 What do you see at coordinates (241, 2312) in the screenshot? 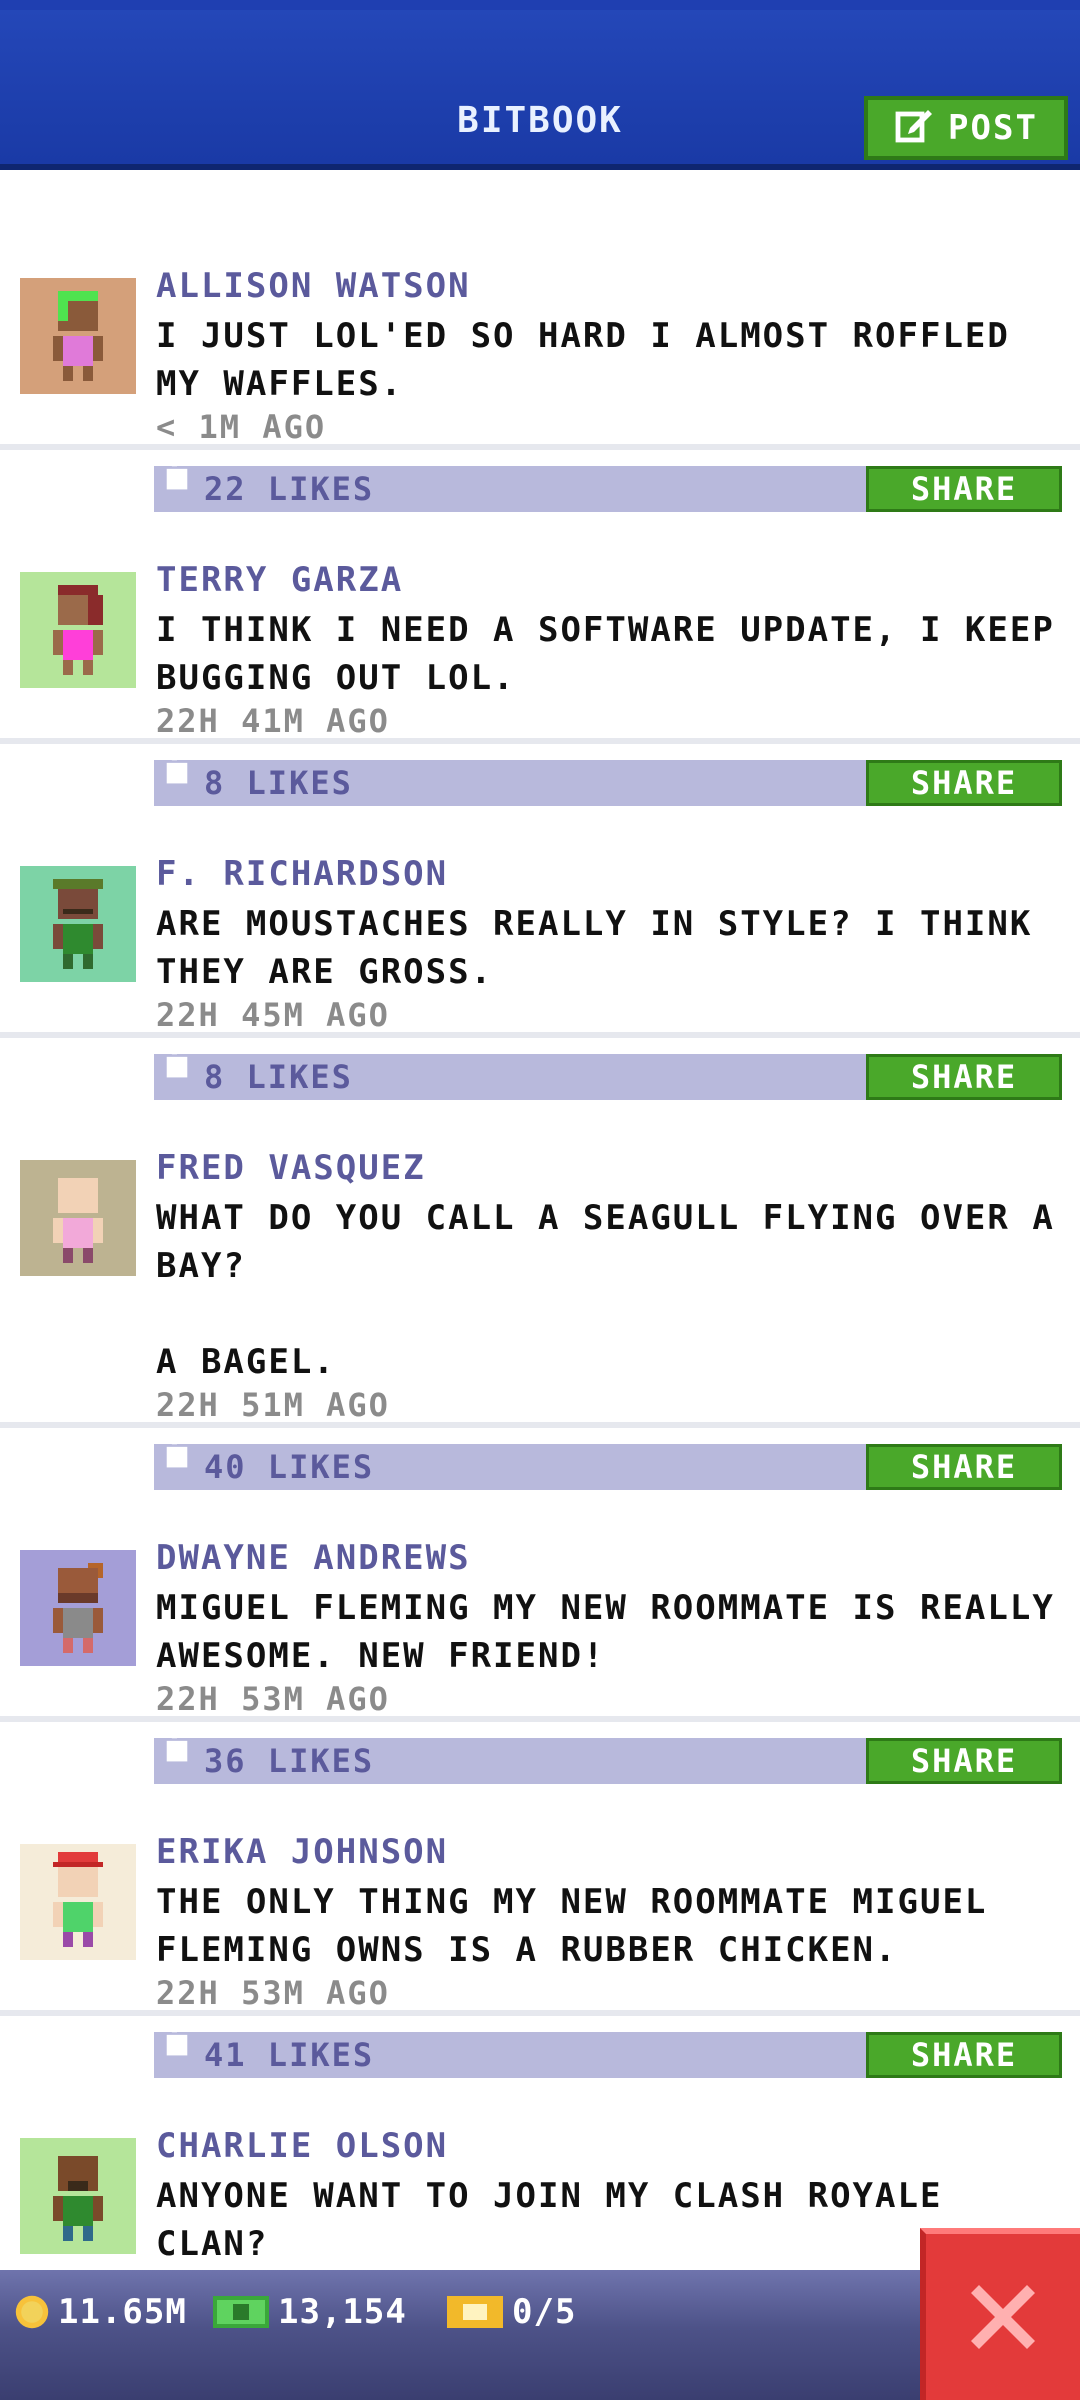
I see `bux-icon` at bounding box center [241, 2312].